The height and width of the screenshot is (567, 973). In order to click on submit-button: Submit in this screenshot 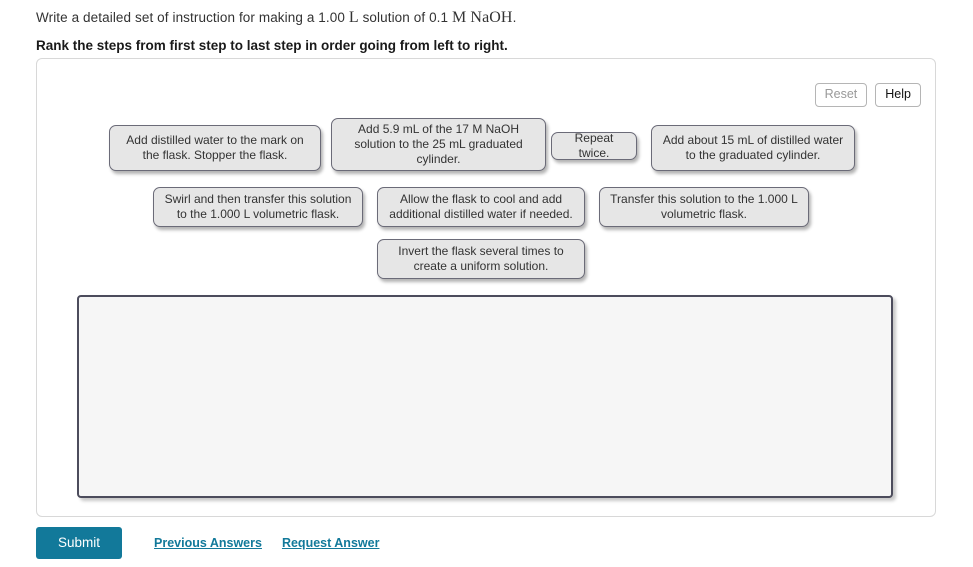, I will do `click(79, 543)`.